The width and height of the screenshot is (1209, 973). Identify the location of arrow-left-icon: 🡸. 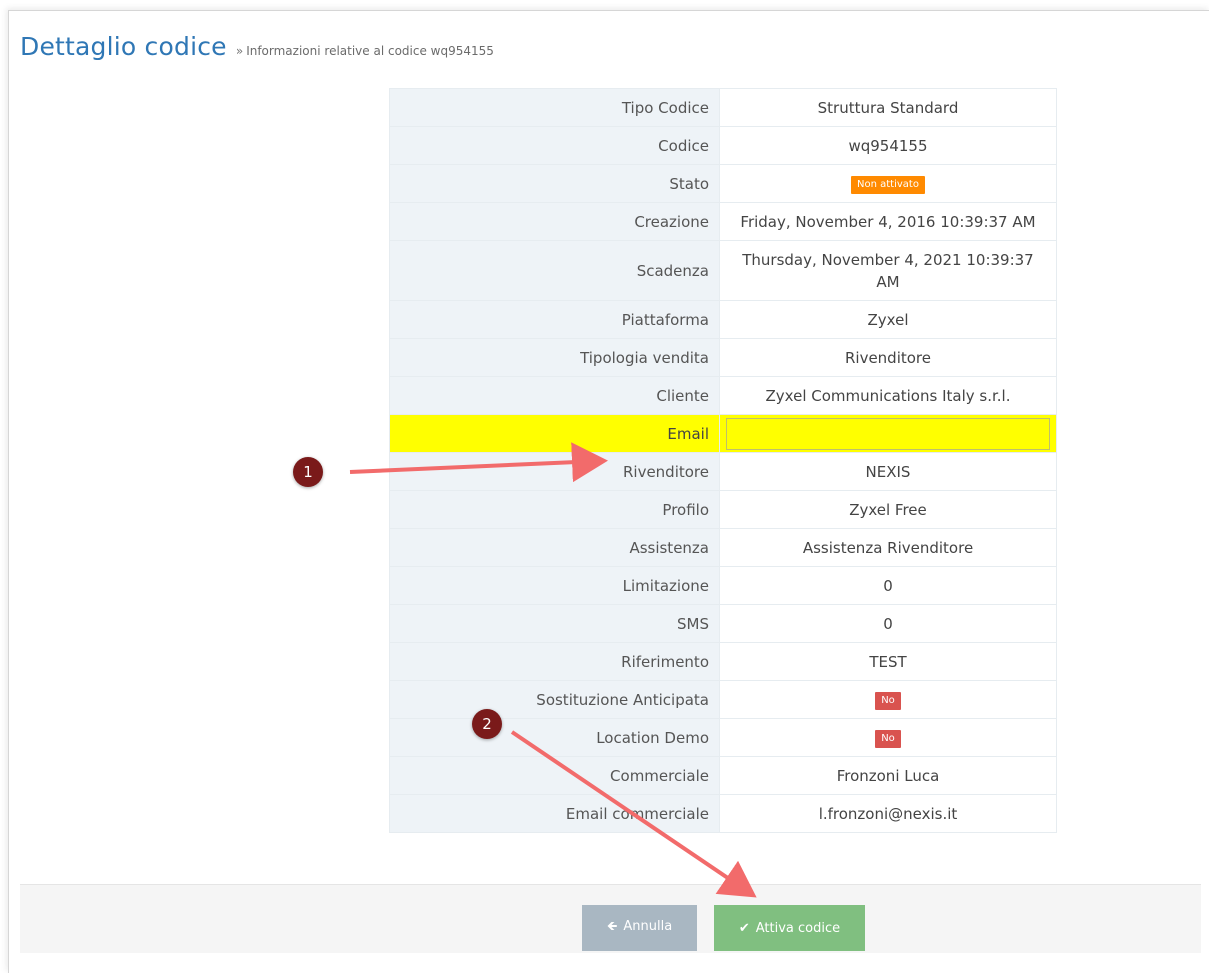
(612, 926).